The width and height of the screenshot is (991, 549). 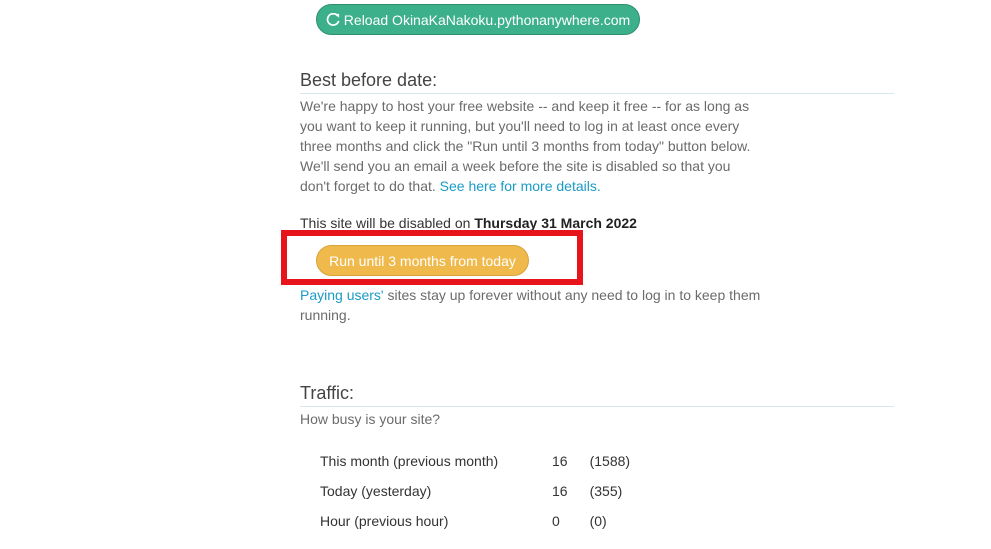 I want to click on refresh-icon, so click(x=333, y=19).